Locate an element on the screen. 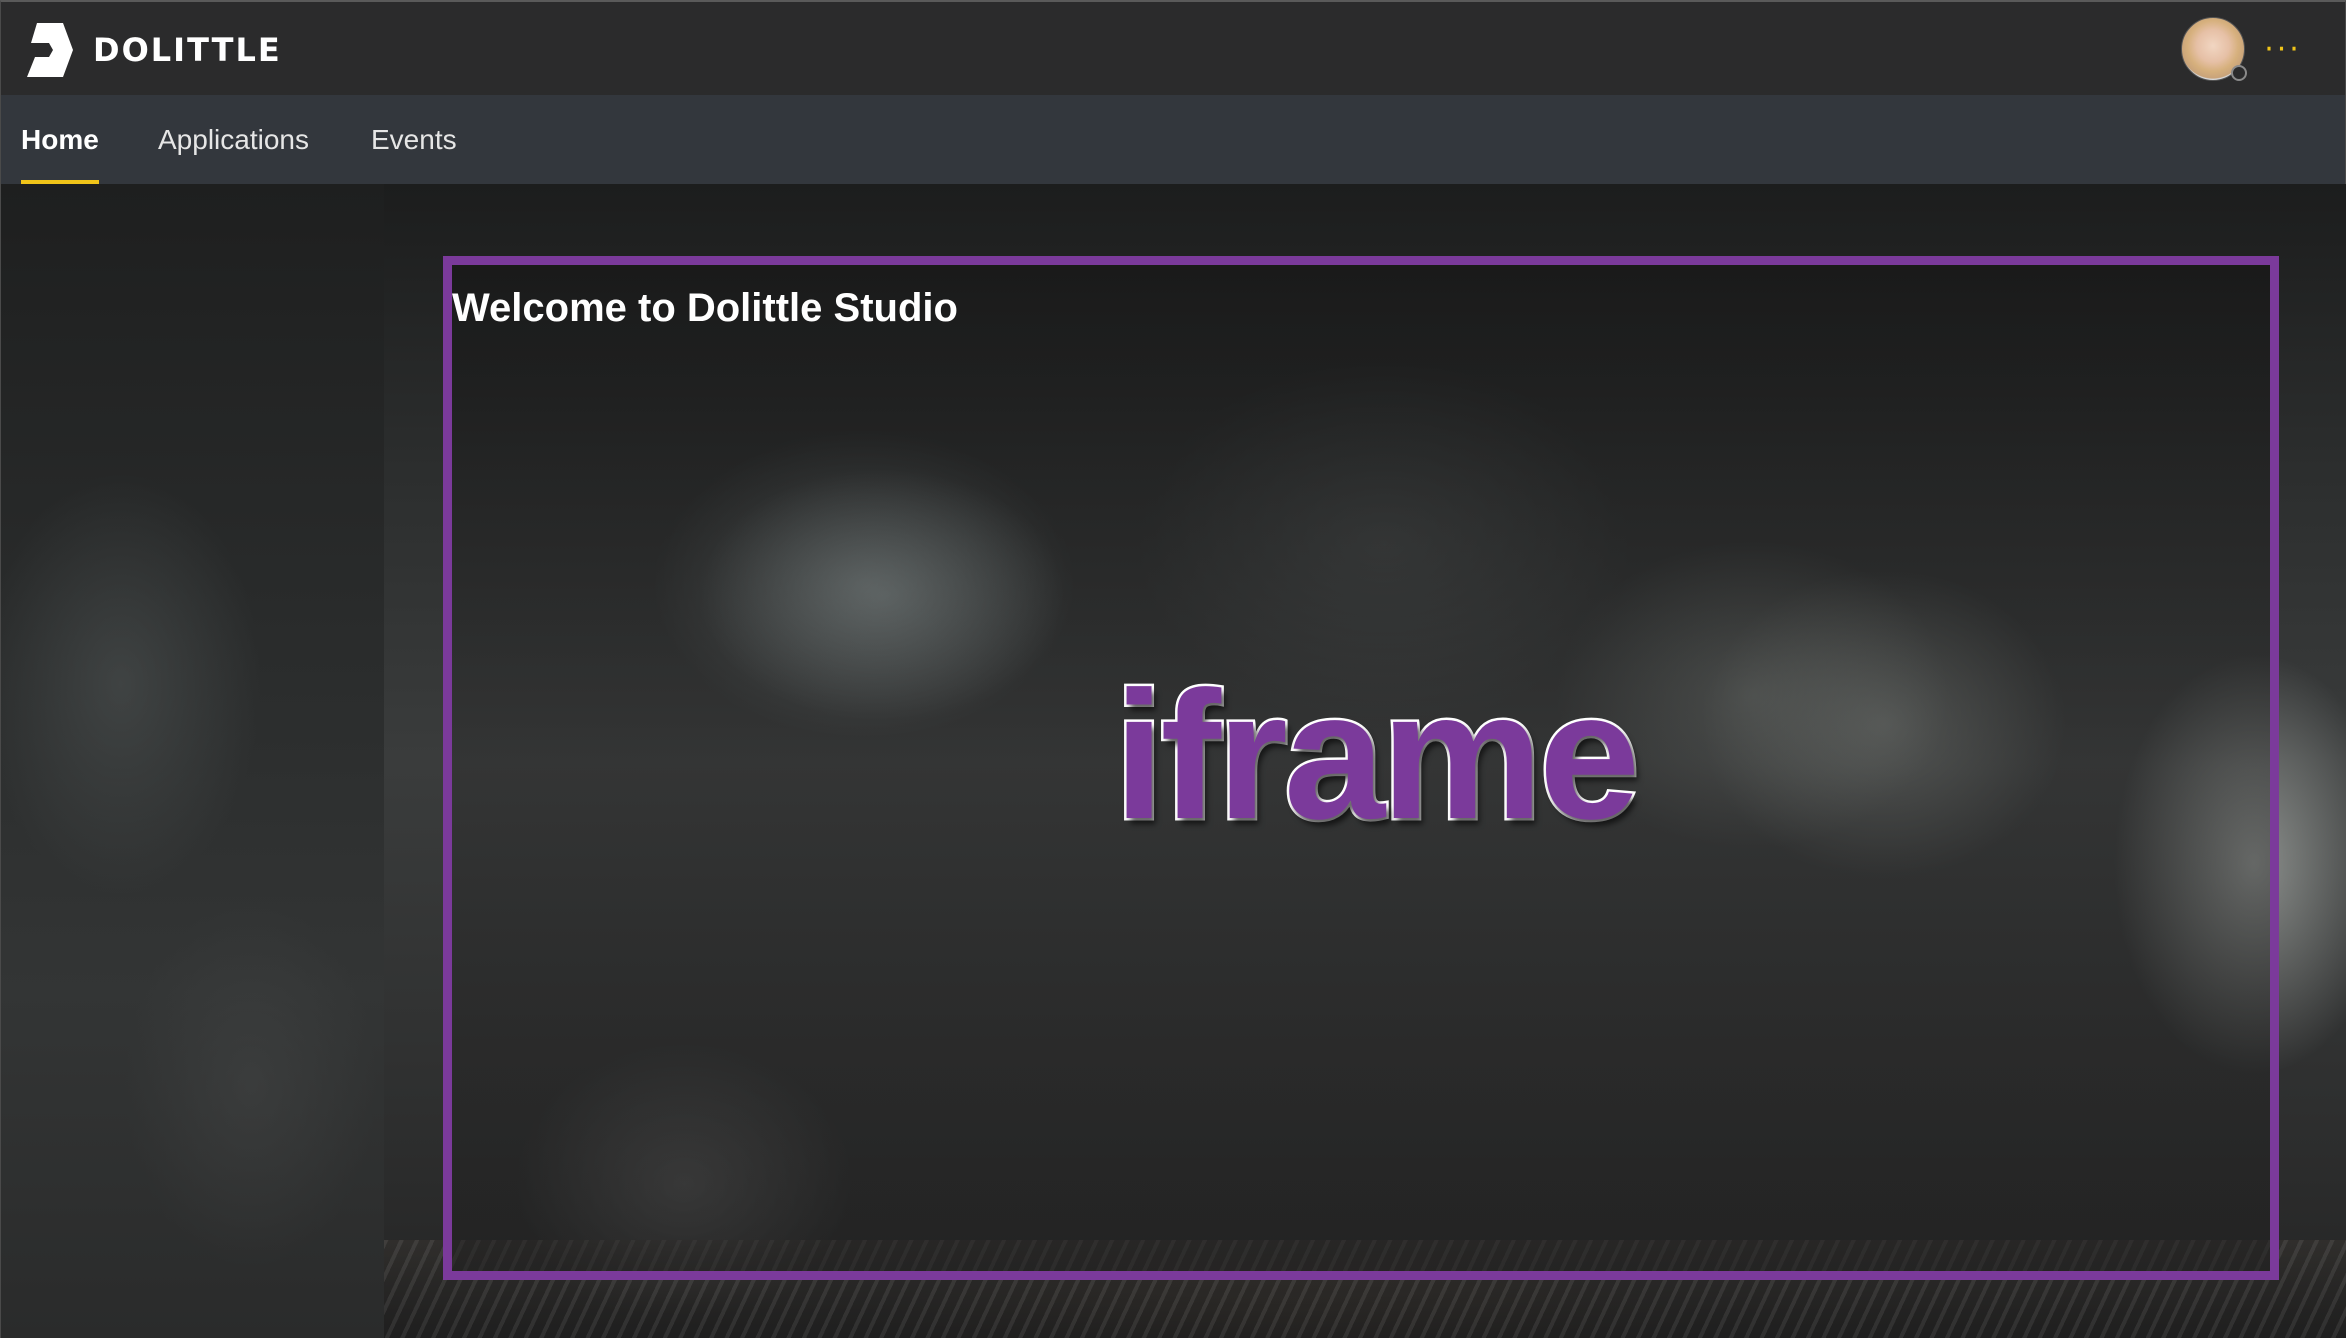 This screenshot has height=1338, width=2346. tab-label: Applications is located at coordinates (233, 139).